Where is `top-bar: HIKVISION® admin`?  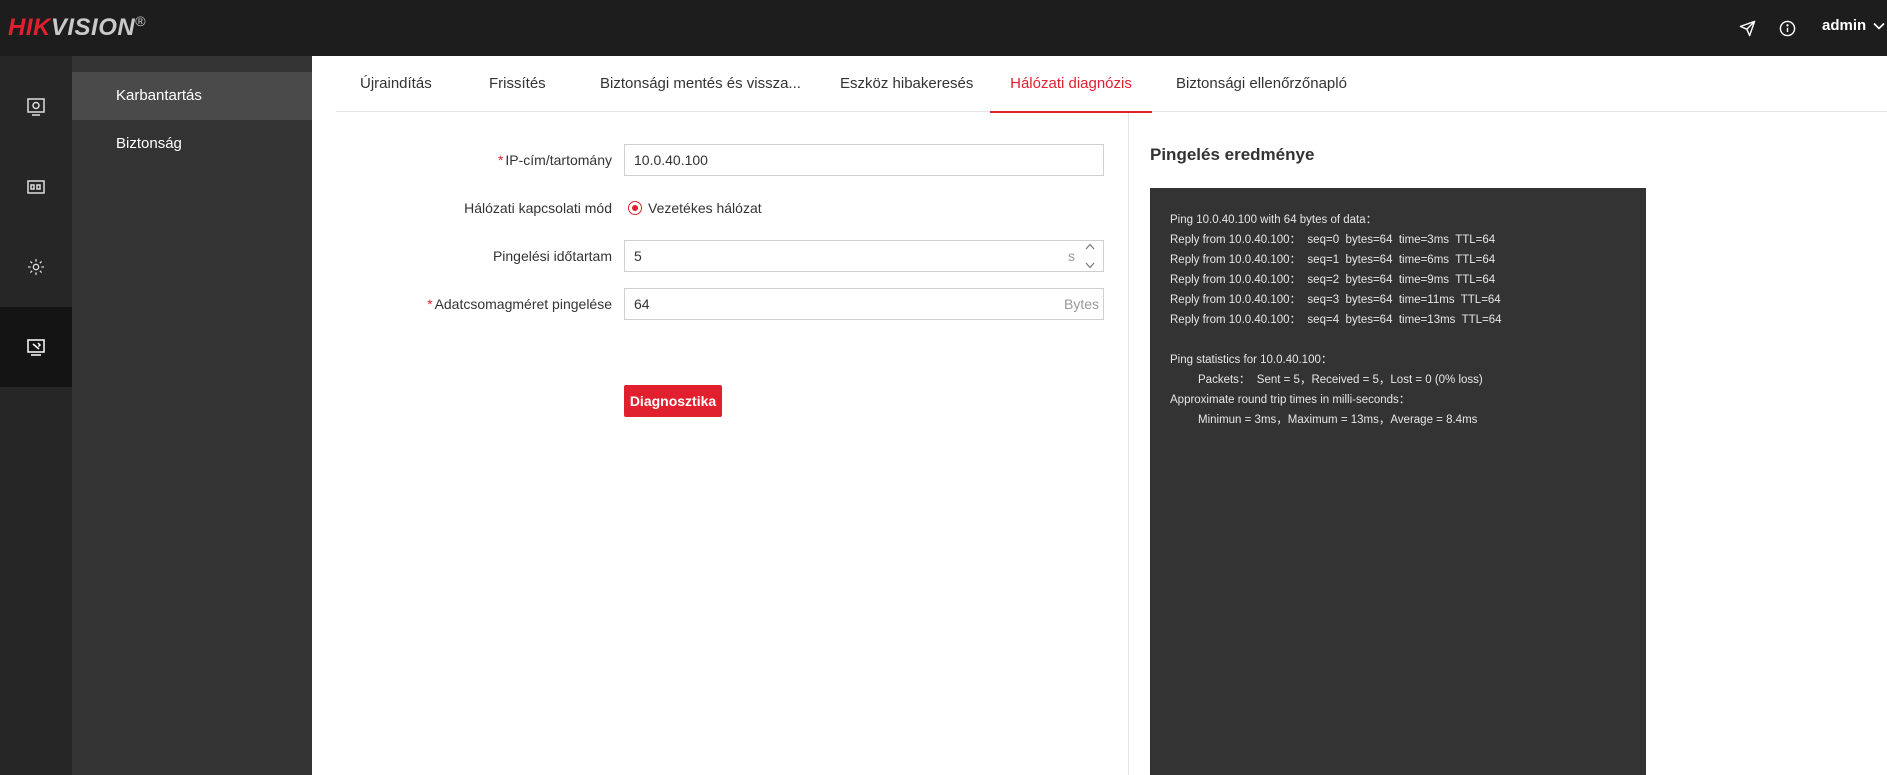
top-bar: HIKVISION® admin is located at coordinates (943, 28).